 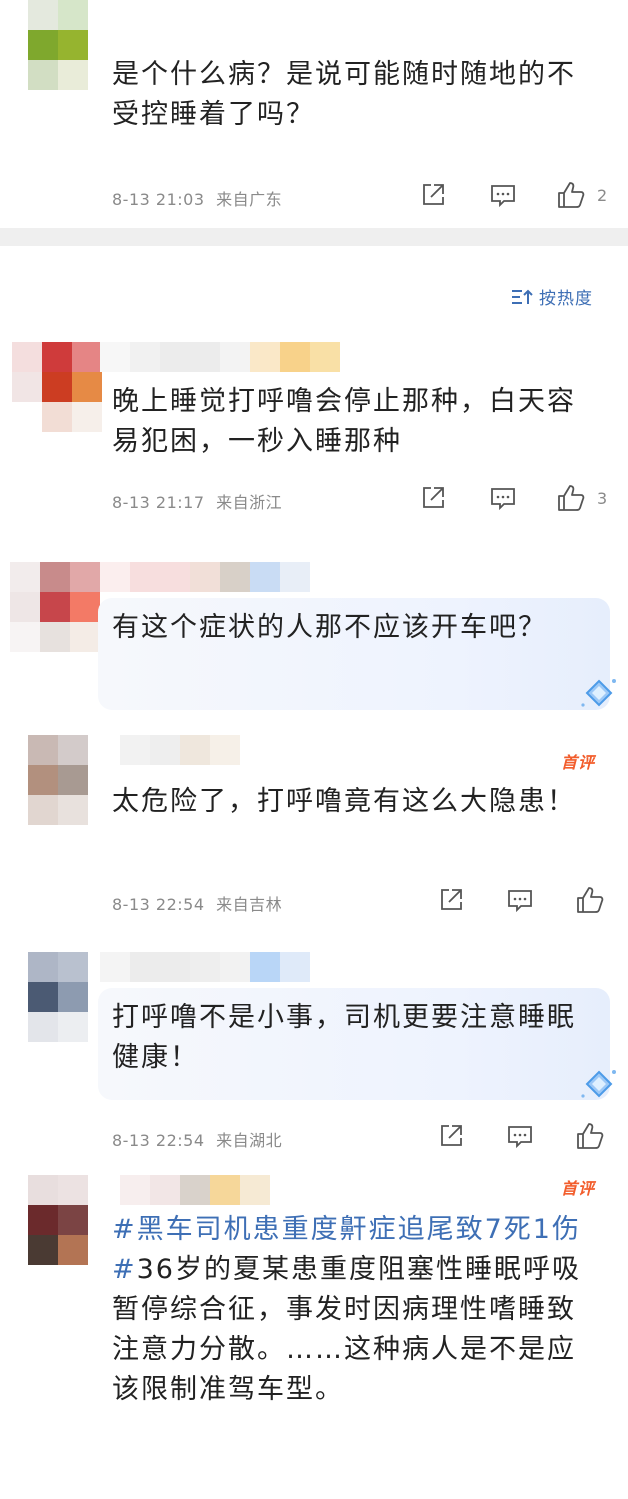 I want to click on timestamp: 8-13 21:17, so click(x=158, y=502).